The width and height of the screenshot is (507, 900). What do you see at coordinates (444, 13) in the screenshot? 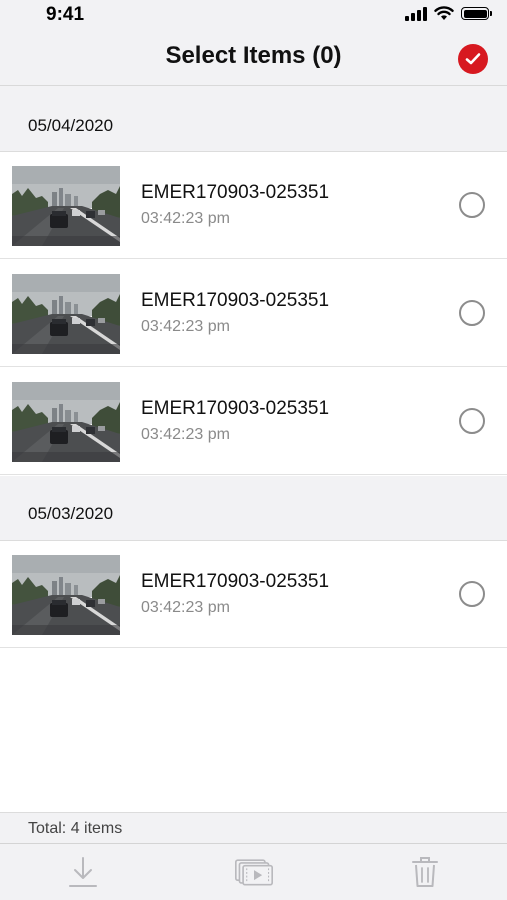
I see `wifi-icon` at bounding box center [444, 13].